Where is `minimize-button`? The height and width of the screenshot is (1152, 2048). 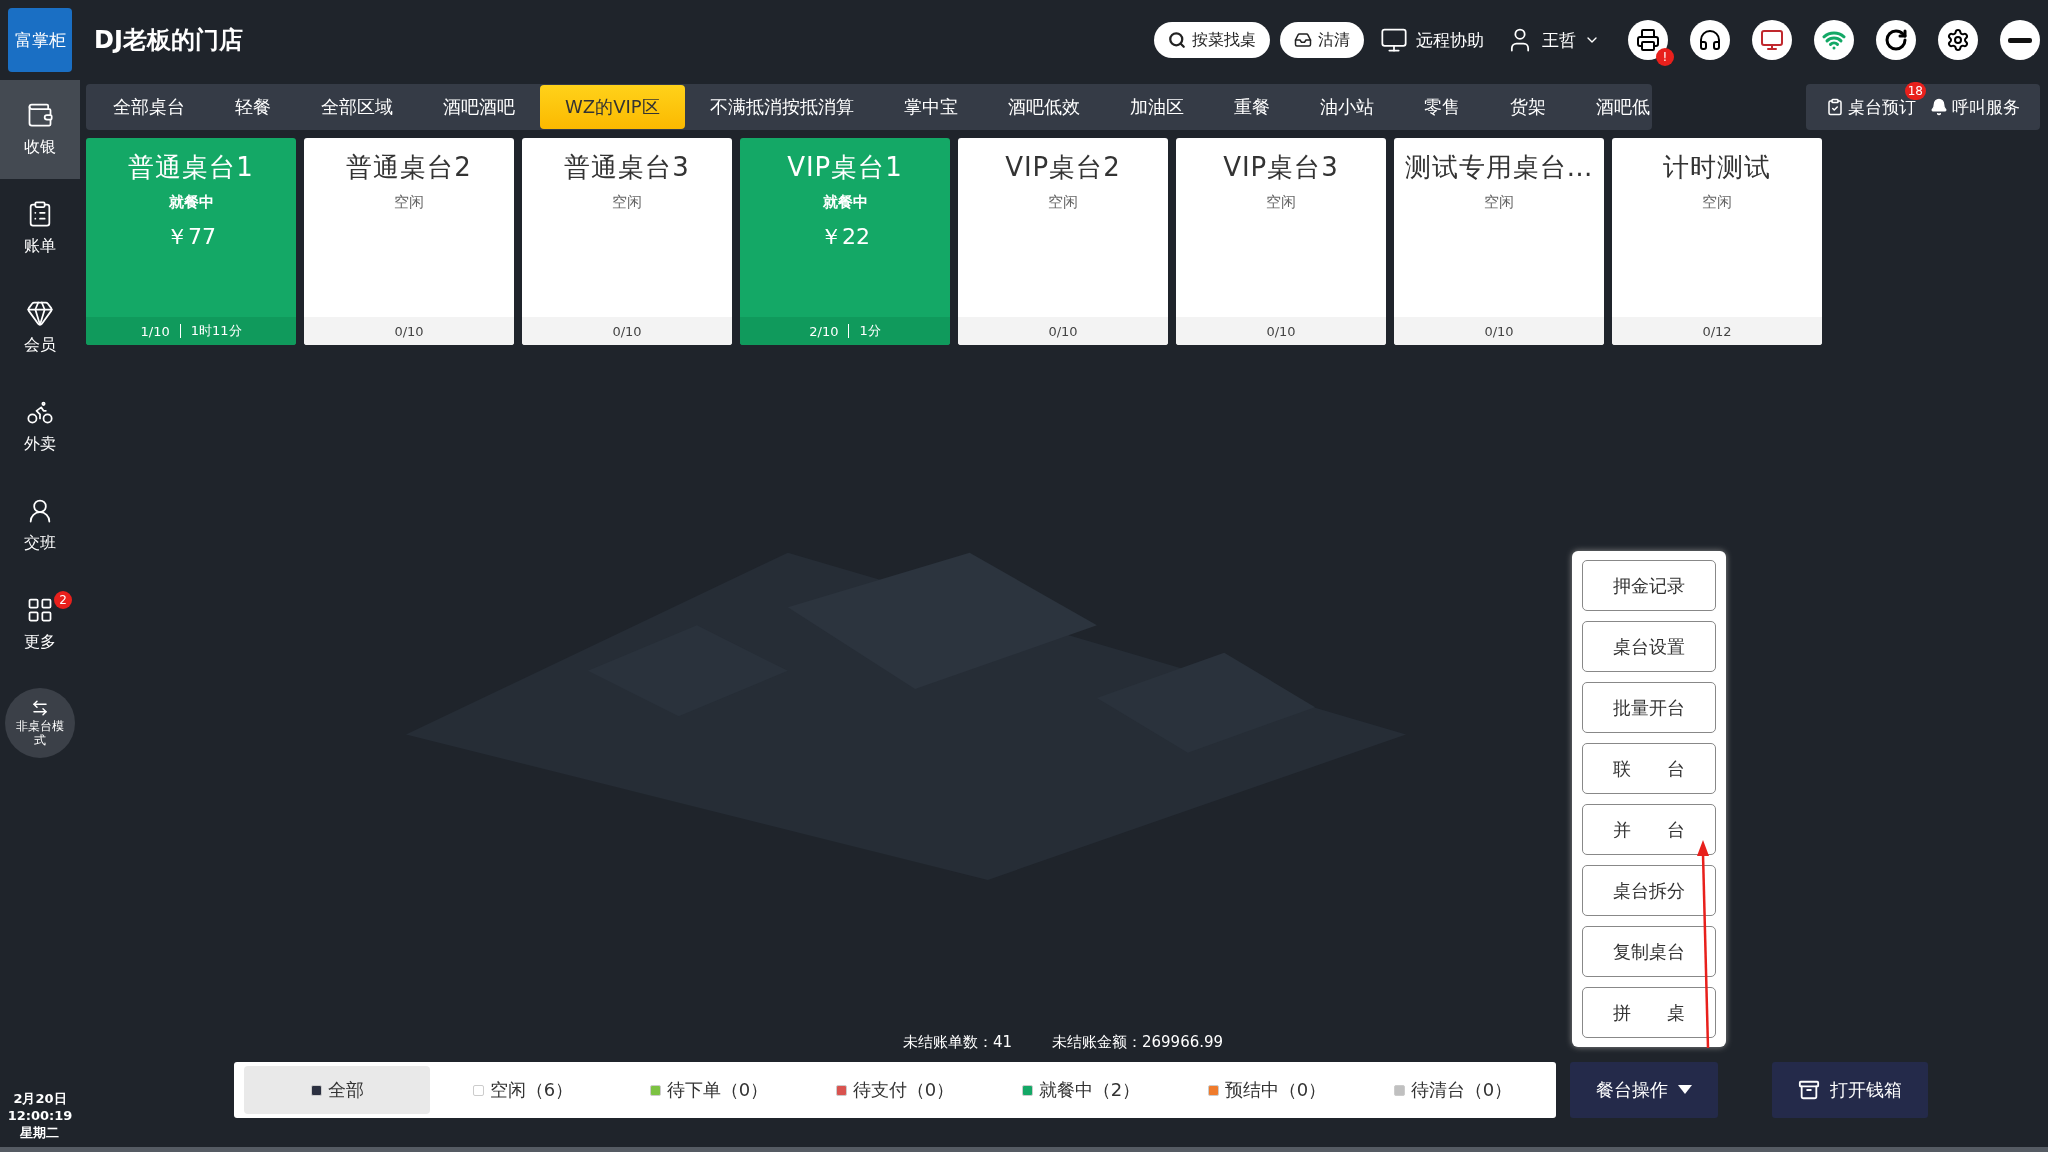
minimize-button is located at coordinates (2020, 40).